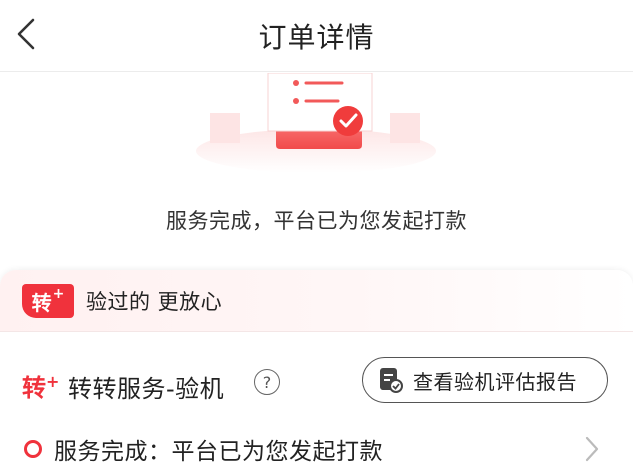 Image resolution: width=633 pixels, height=476 pixels. What do you see at coordinates (218, 452) in the screenshot?
I see `progress-text: 服务完成：平台已为您发起打款` at bounding box center [218, 452].